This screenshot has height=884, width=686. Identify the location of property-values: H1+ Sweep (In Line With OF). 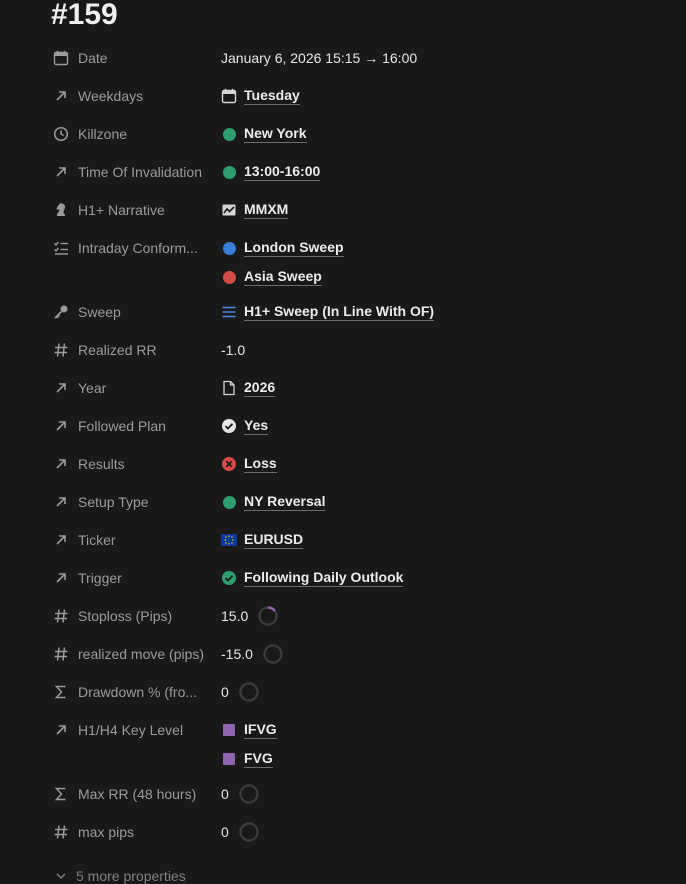
(328, 312).